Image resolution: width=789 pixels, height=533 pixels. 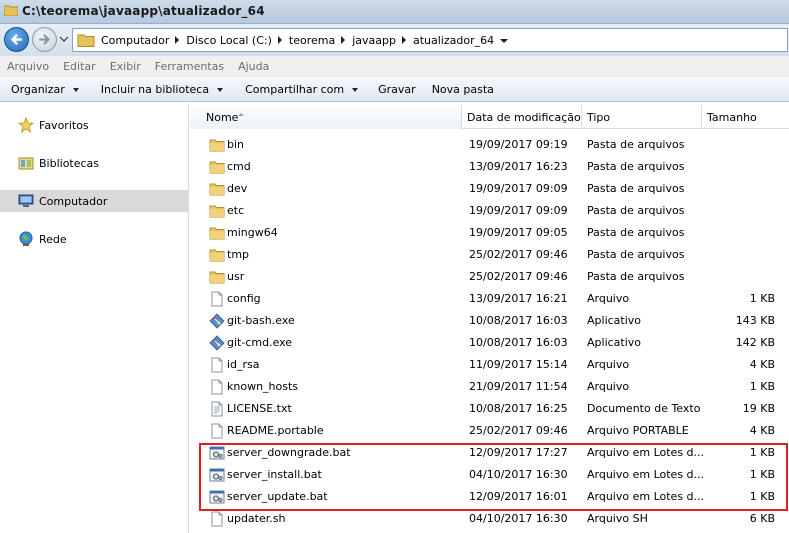 I want to click on file-date: 25/02/2017 09:46, so click(x=518, y=276).